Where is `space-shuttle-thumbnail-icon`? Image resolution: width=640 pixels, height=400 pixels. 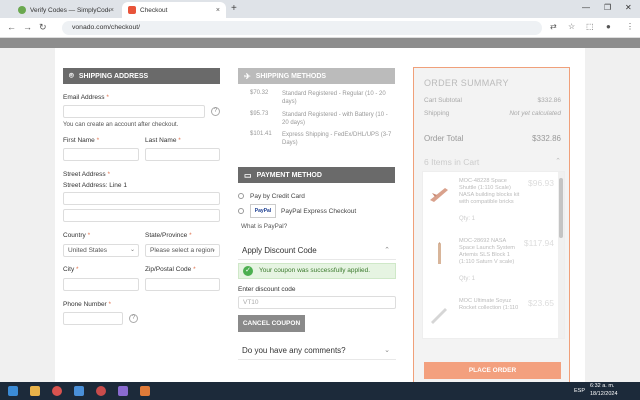 space-shuttle-thumbnail-icon is located at coordinates (439, 195).